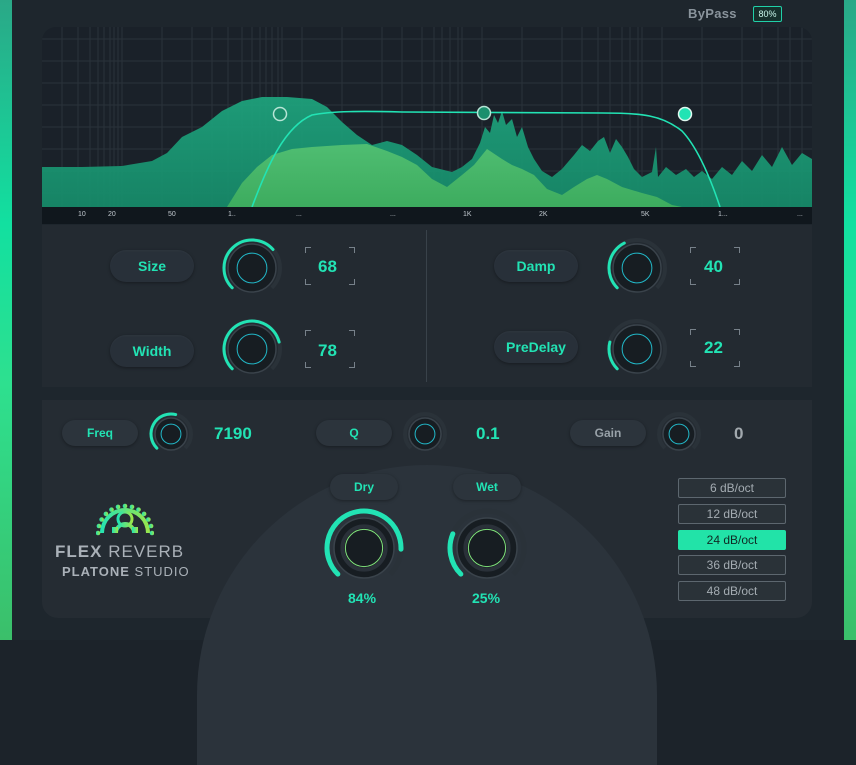 The width and height of the screenshot is (856, 765). What do you see at coordinates (120, 551) in the screenshot?
I see `product-name: FLEX REVERB` at bounding box center [120, 551].